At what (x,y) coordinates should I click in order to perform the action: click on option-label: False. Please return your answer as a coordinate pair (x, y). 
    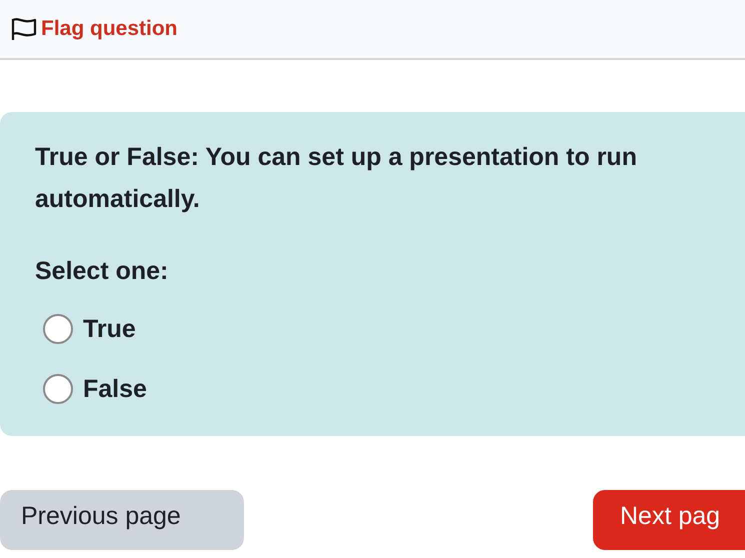
    Looking at the image, I should click on (115, 389).